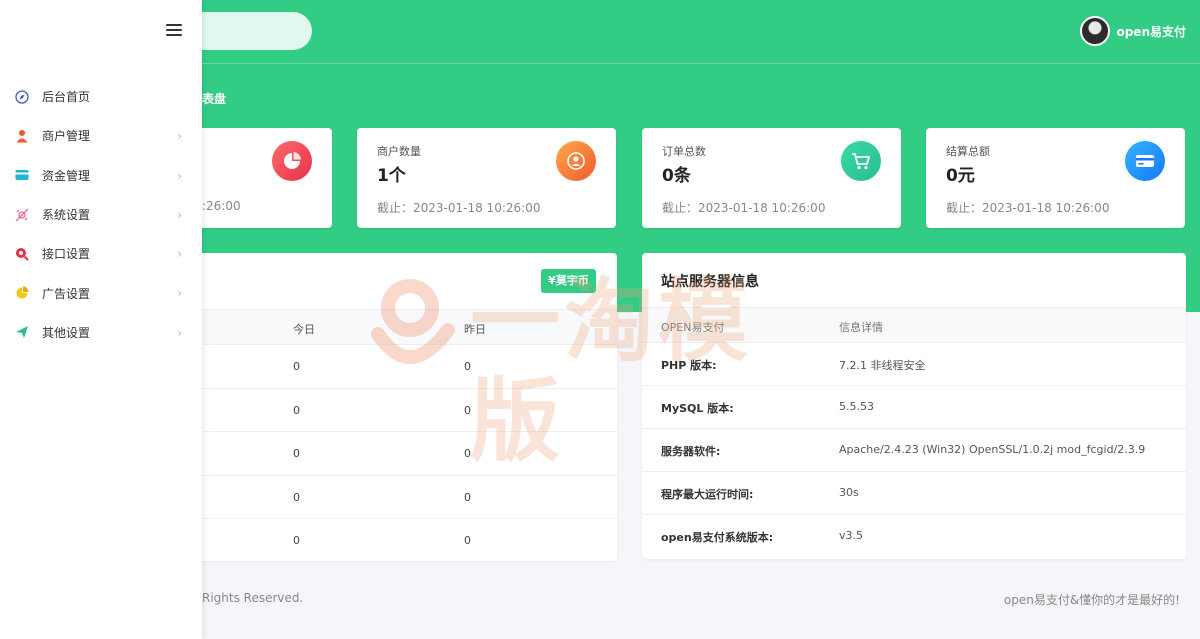 This screenshot has height=639, width=1200. Describe the element at coordinates (861, 161) in the screenshot. I see `cart-icon` at that location.